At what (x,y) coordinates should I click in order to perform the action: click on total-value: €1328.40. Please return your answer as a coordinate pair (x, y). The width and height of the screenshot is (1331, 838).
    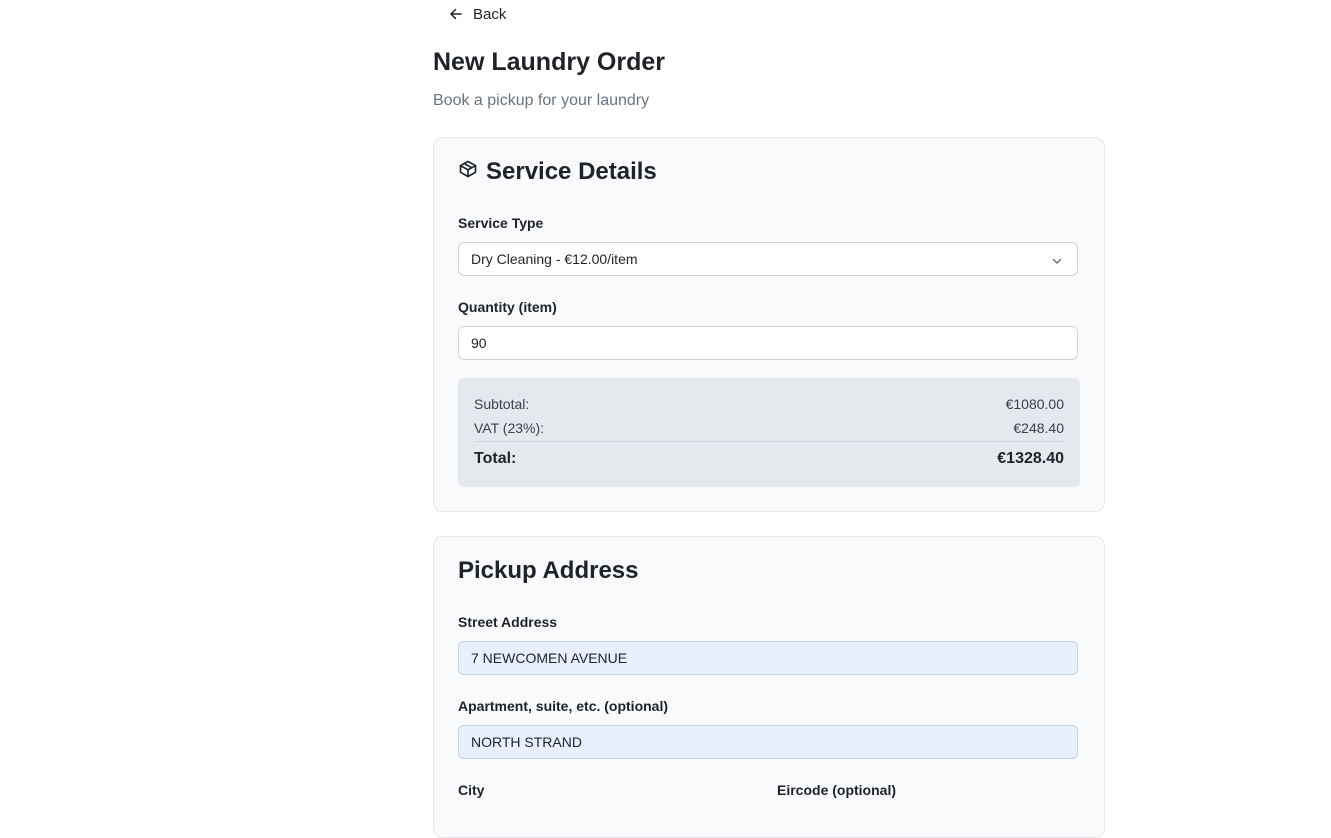
    Looking at the image, I should click on (1030, 458).